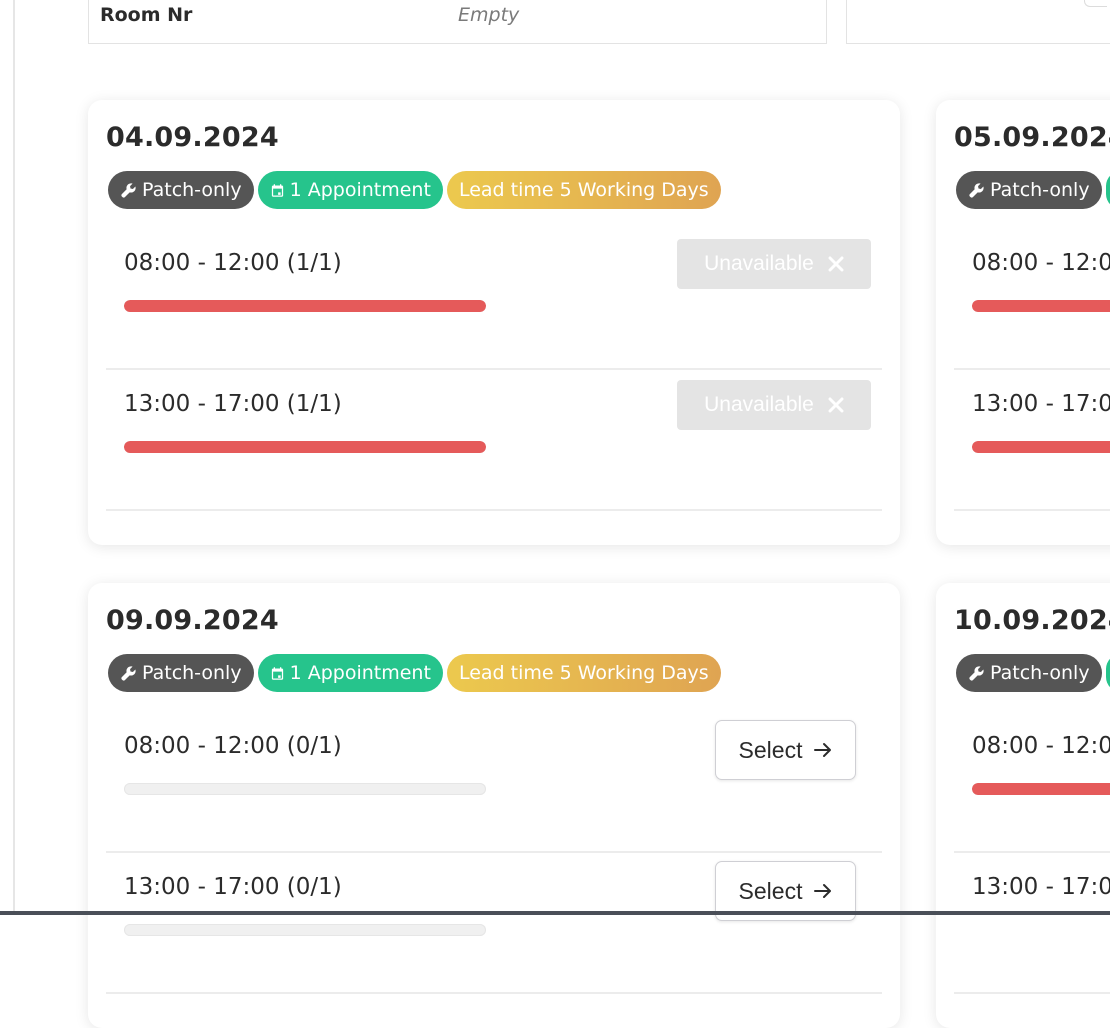 The width and height of the screenshot is (1110, 1028). I want to click on select-slot-button: Select, so click(785, 750).